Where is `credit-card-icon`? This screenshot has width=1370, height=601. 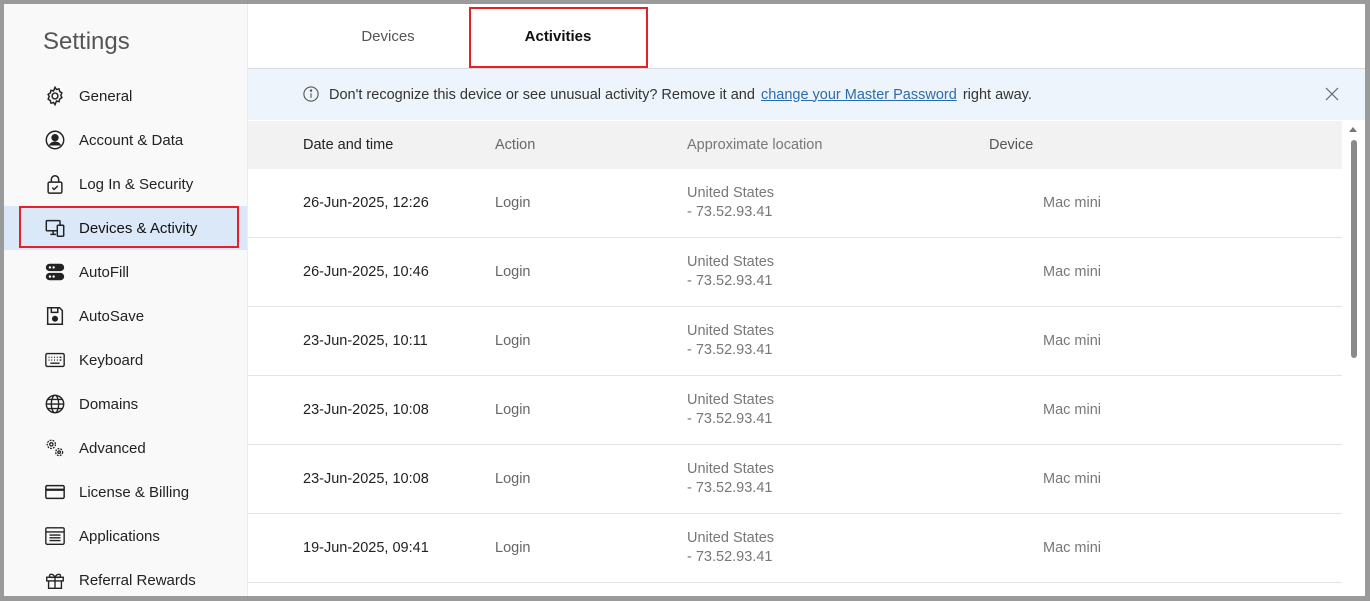 credit-card-icon is located at coordinates (55, 492).